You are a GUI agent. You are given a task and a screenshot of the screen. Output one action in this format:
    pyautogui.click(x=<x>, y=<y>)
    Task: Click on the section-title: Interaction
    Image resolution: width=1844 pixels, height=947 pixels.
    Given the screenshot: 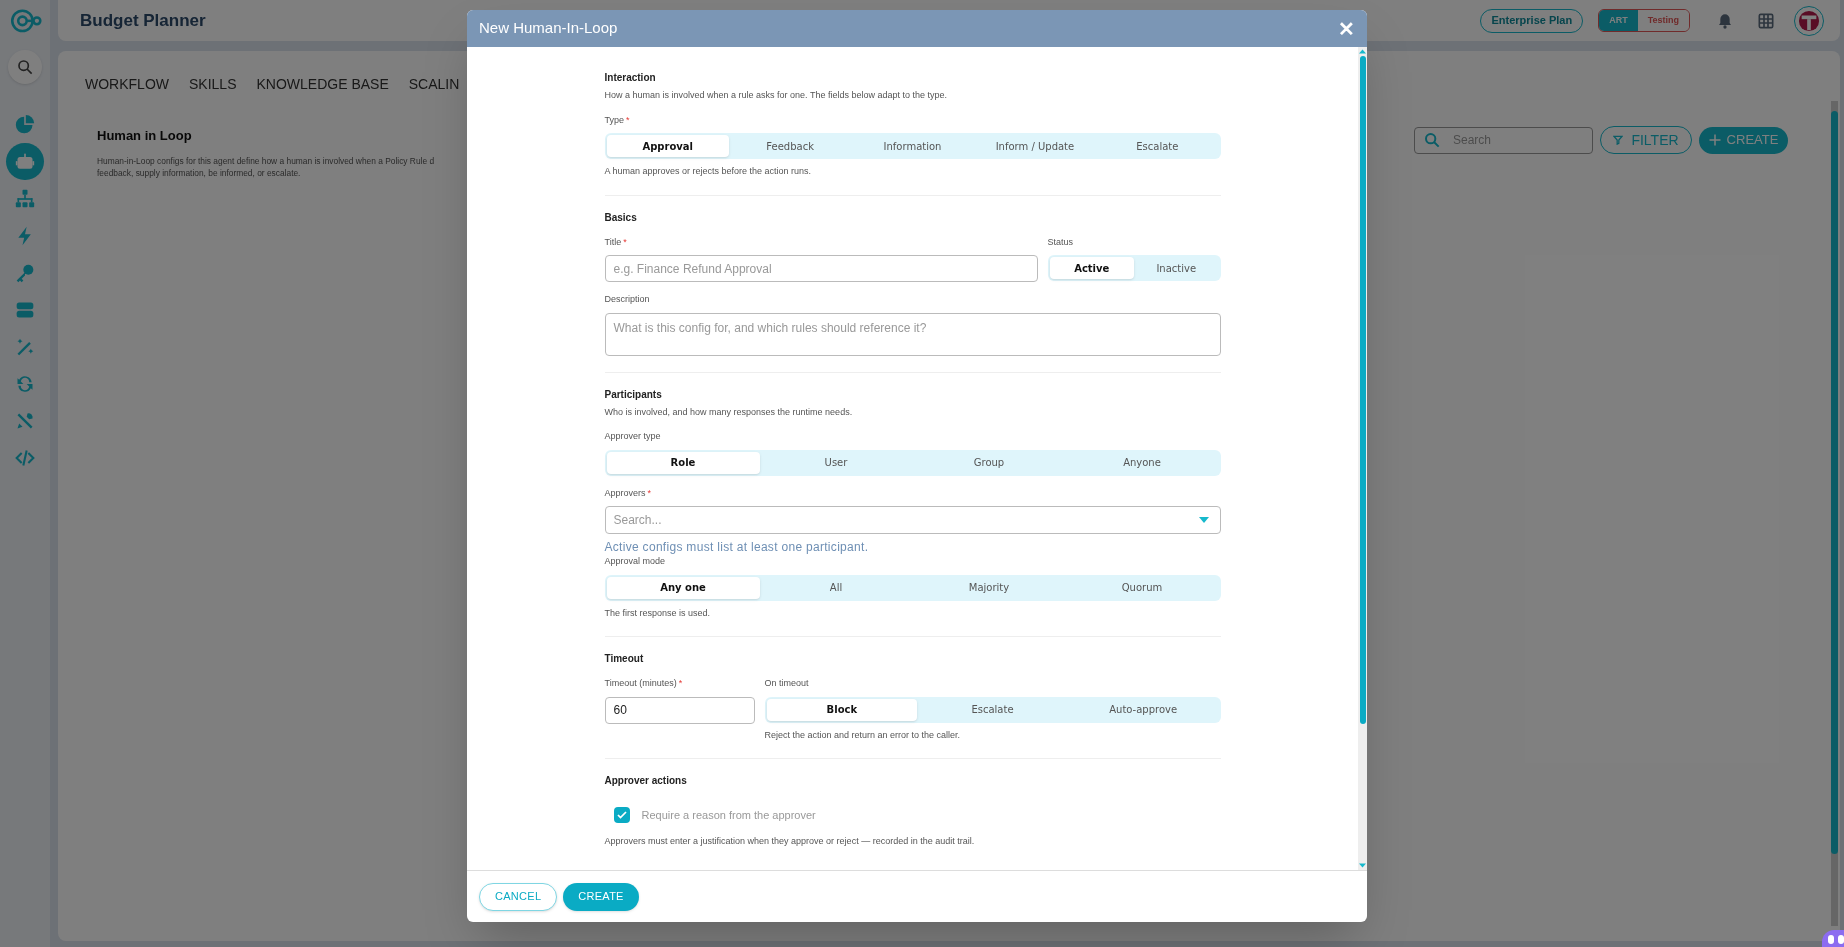 What is the action you would take?
    pyautogui.click(x=630, y=78)
    